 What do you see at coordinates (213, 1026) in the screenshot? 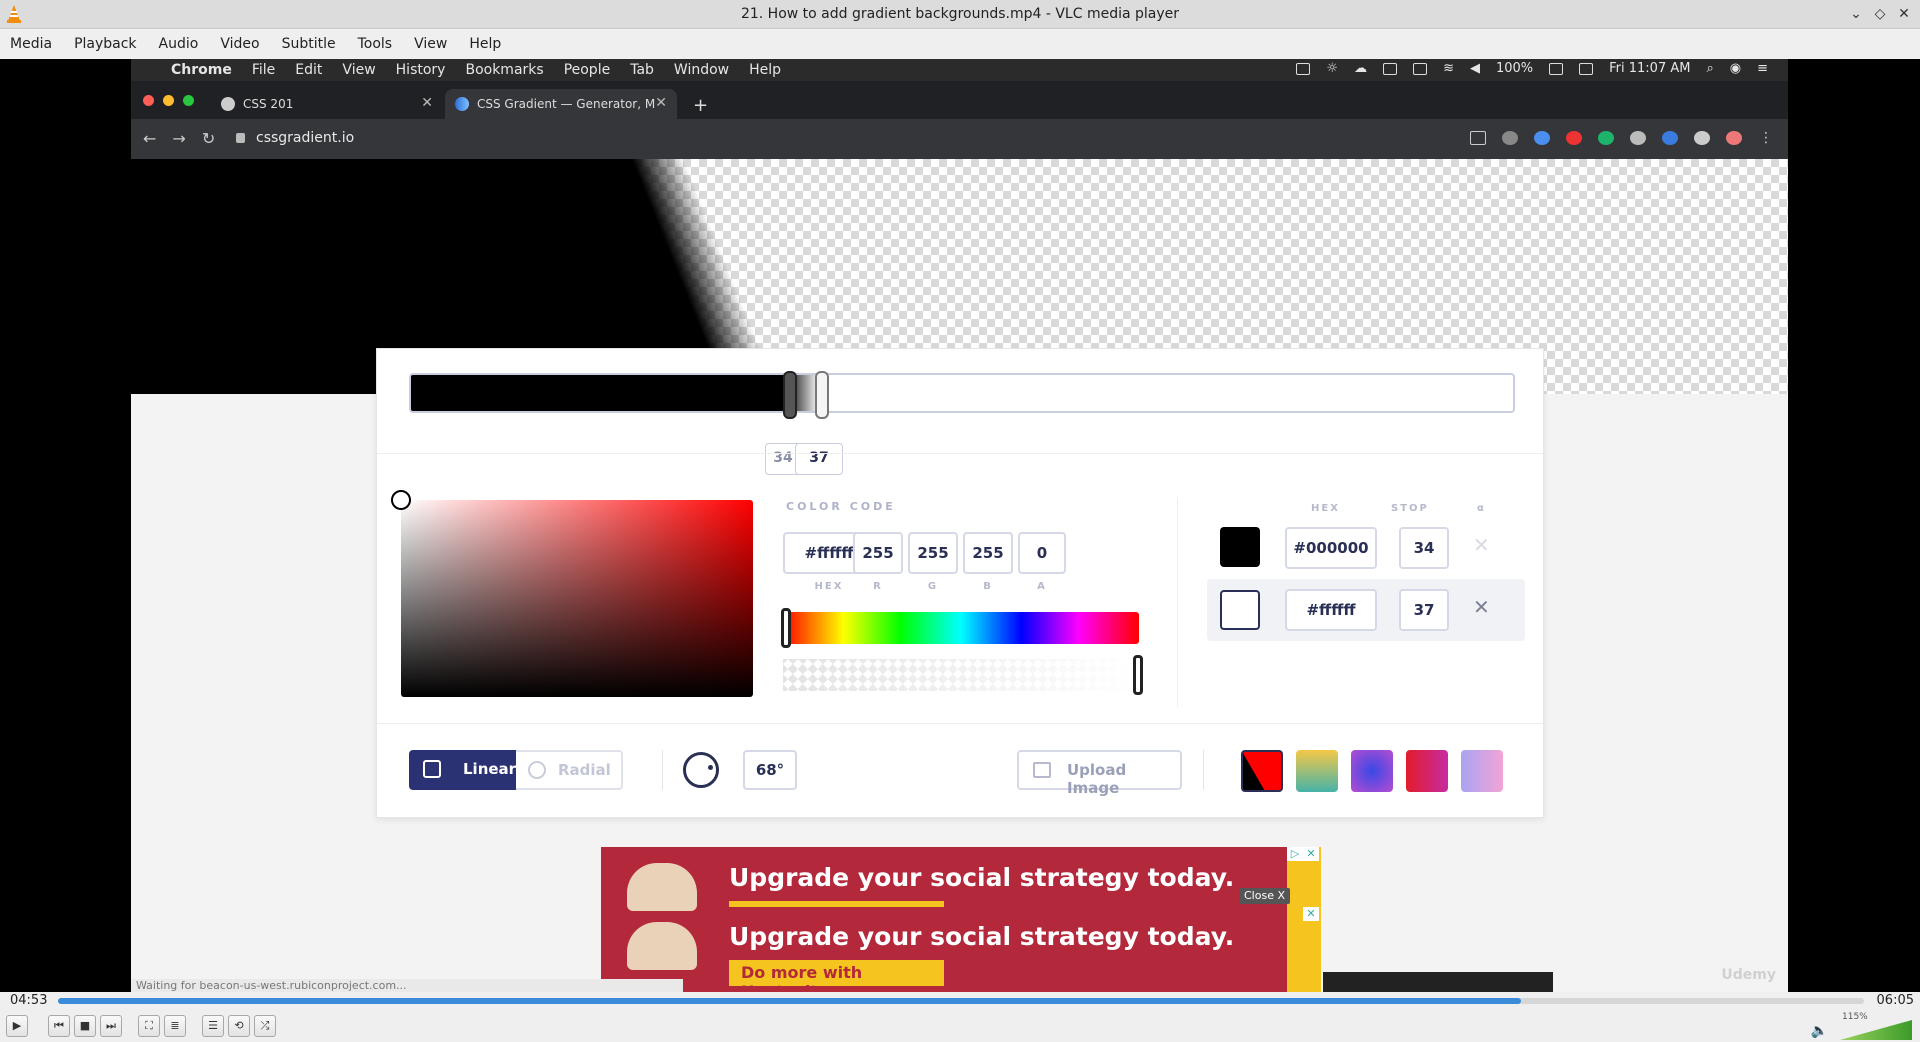
I see `playlist-button: ☰` at bounding box center [213, 1026].